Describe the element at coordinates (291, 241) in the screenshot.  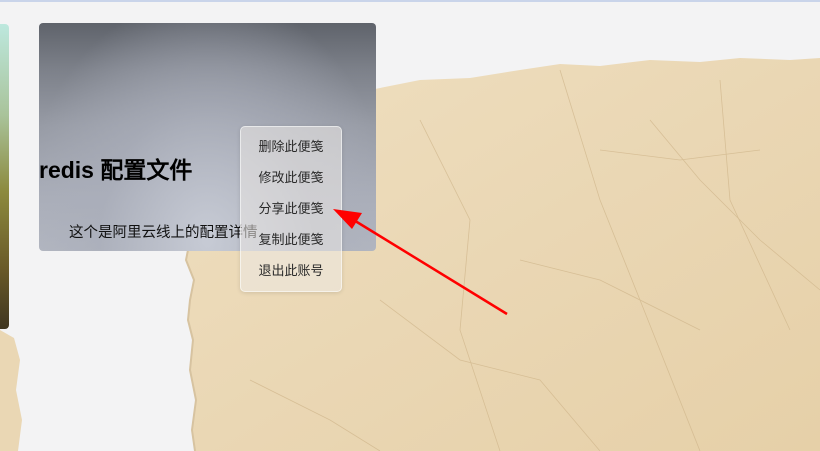
I see `menu-item-copy-note: 复制此便笺` at that location.